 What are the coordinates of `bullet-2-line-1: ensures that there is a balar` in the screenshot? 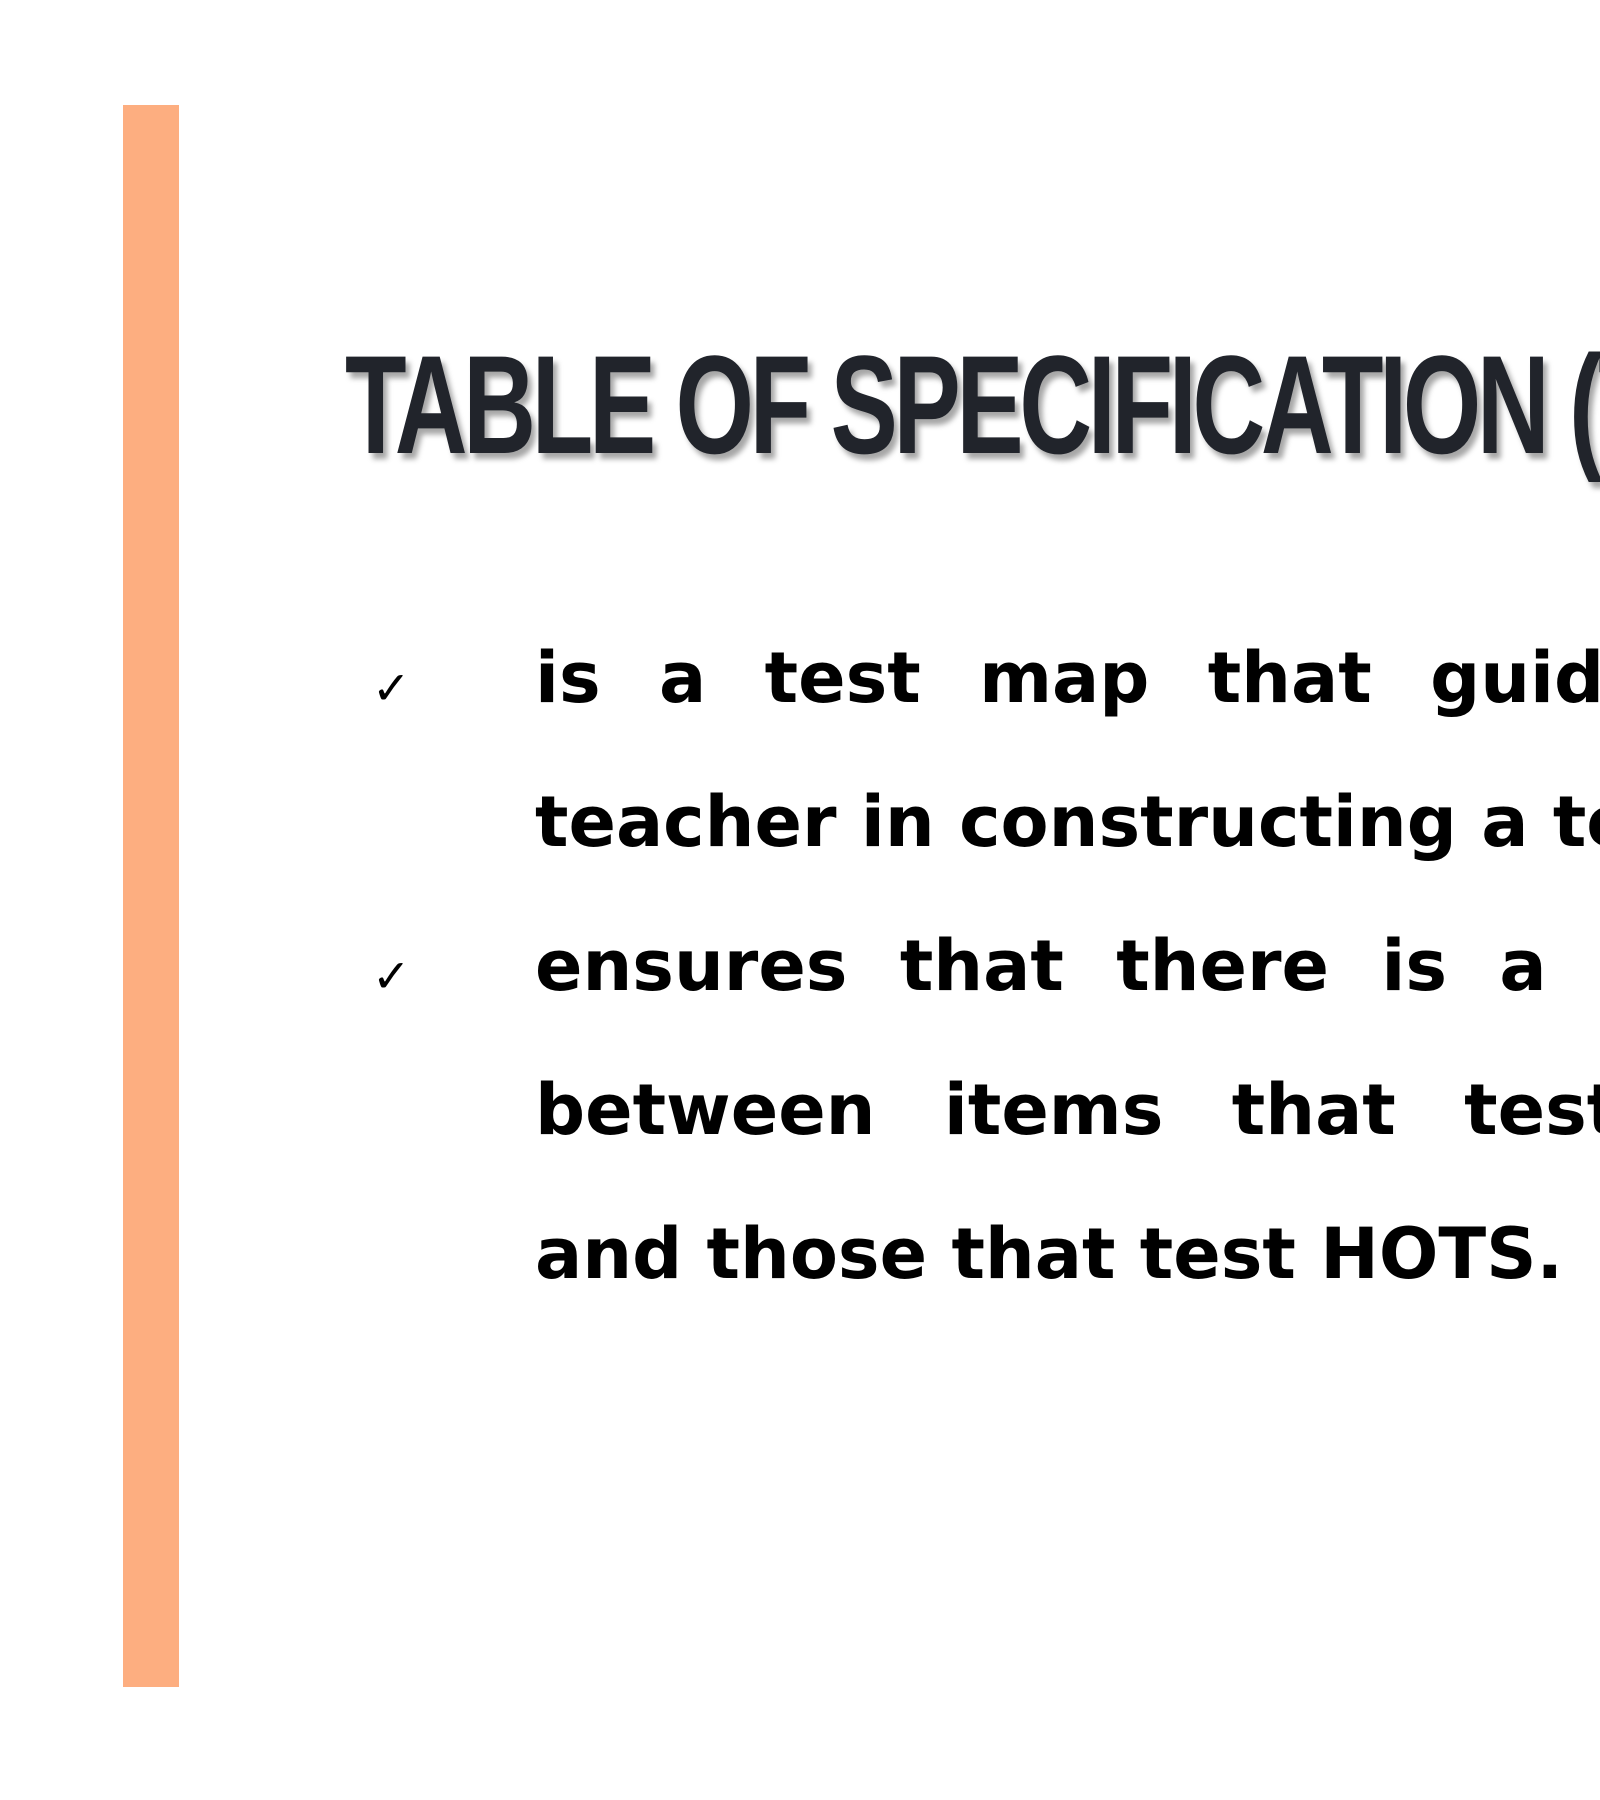 It's located at (1067, 966).